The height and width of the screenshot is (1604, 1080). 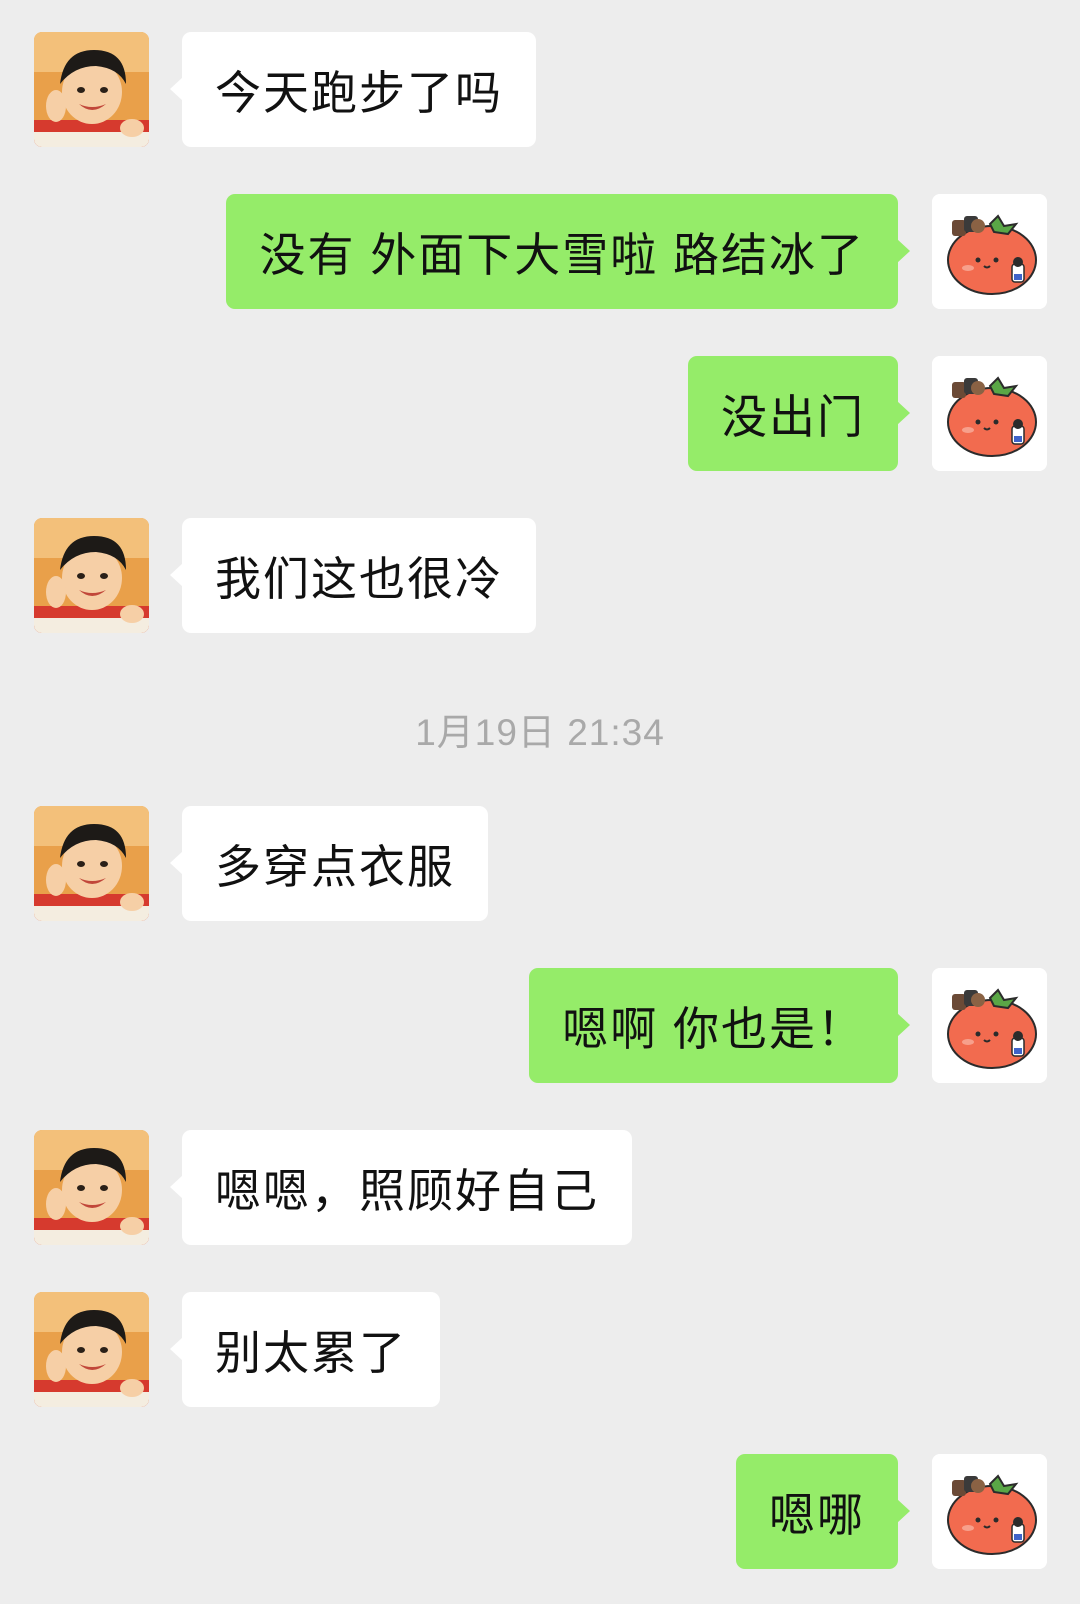 I want to click on incoming-message-bubble: 我们这也很冷, so click(x=353, y=575).